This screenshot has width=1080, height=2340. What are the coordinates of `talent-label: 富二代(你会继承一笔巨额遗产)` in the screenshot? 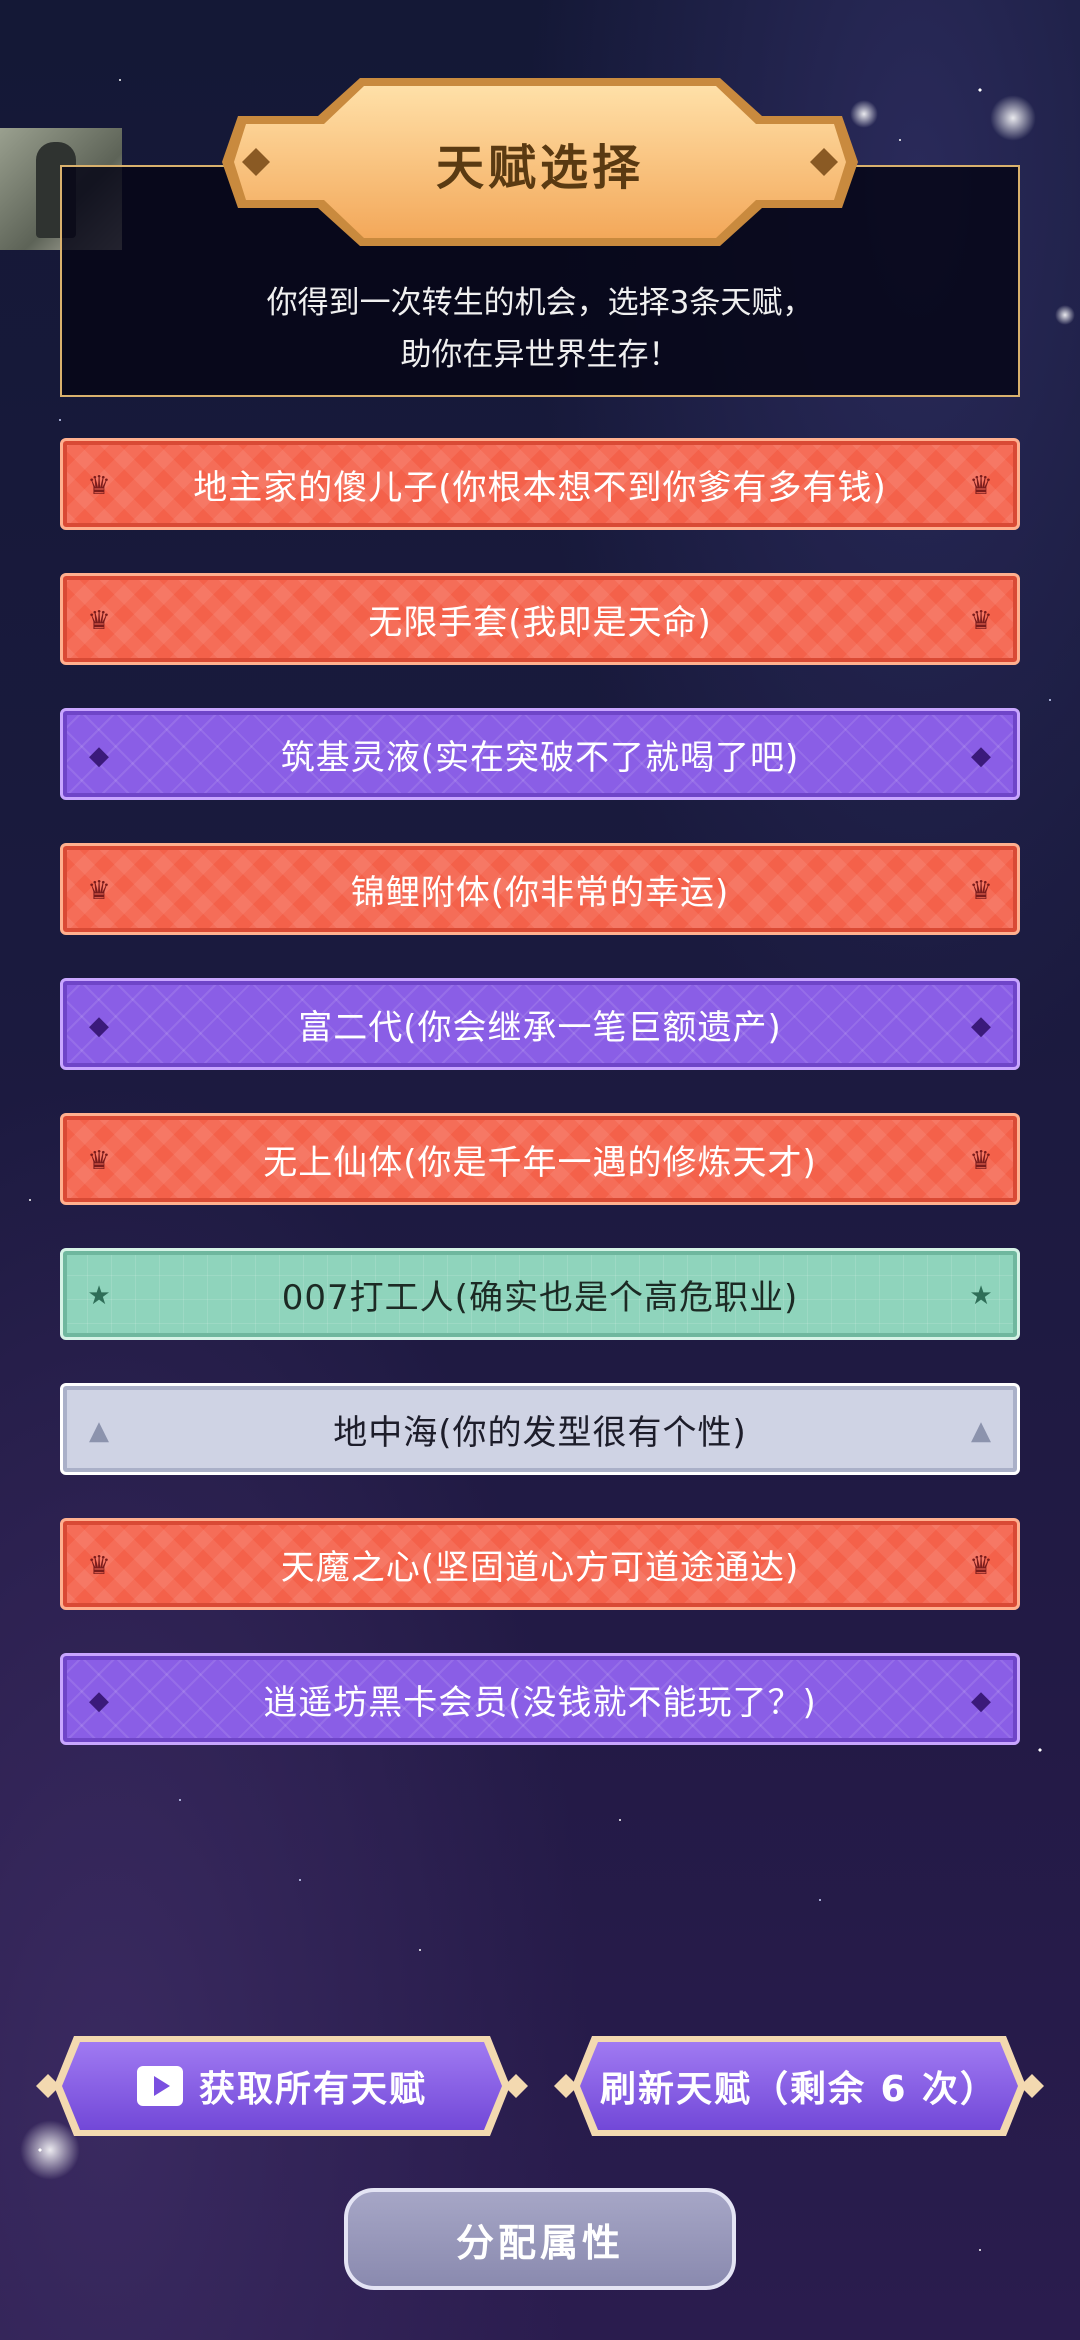 It's located at (540, 1027).